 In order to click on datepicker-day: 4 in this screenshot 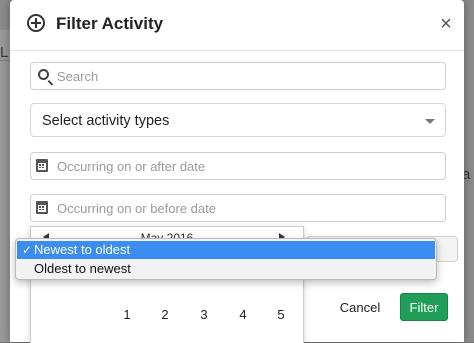, I will do `click(243, 315)`.